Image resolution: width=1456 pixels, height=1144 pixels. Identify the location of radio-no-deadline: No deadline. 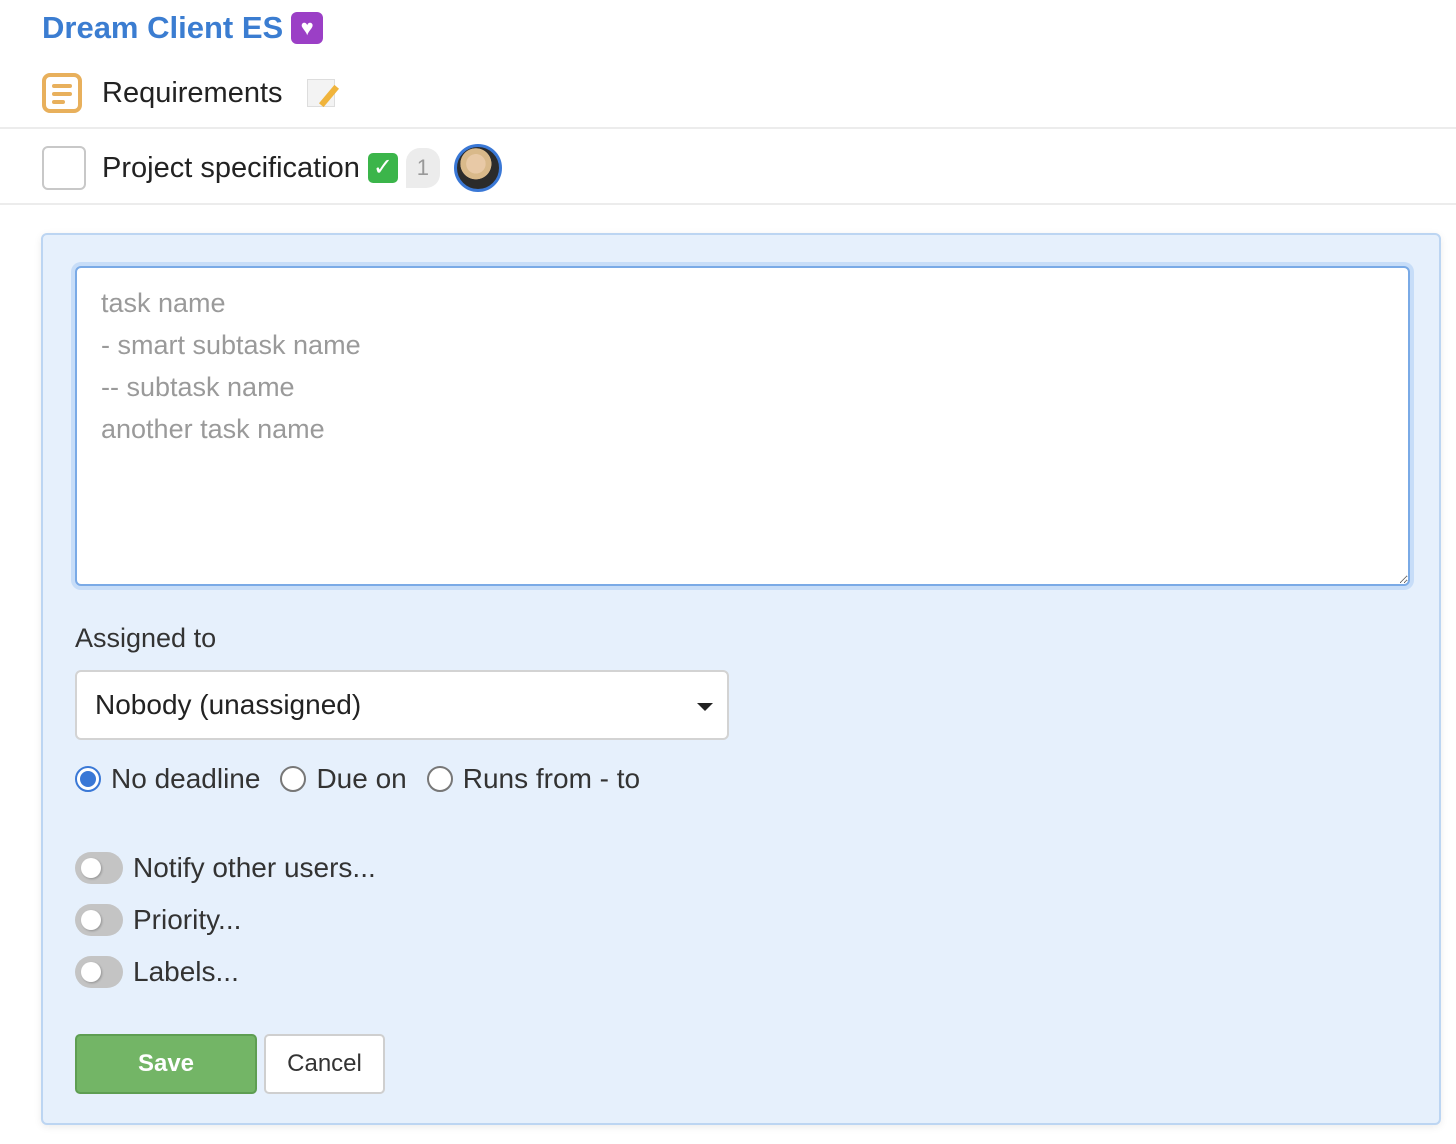
(167, 779).